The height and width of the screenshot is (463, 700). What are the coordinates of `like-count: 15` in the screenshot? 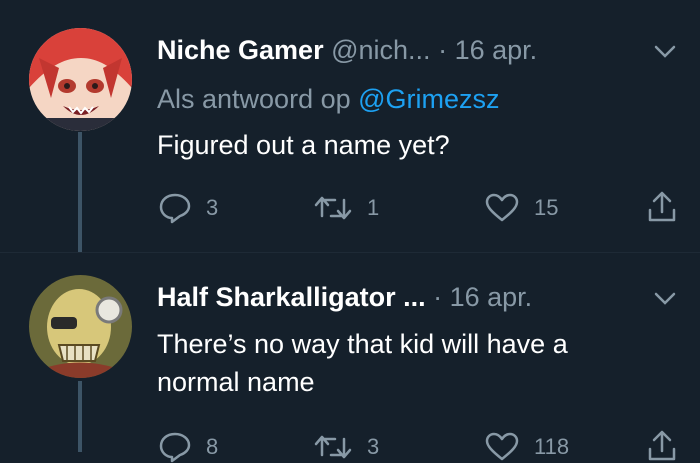 It's located at (546, 207).